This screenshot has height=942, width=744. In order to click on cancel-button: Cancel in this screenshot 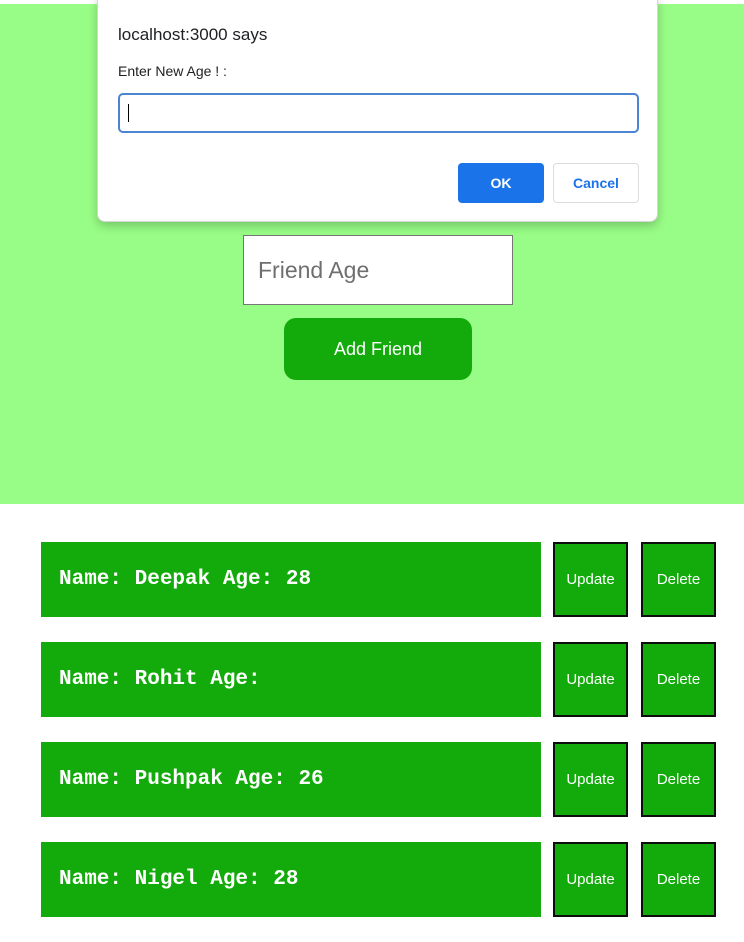, I will do `click(596, 183)`.